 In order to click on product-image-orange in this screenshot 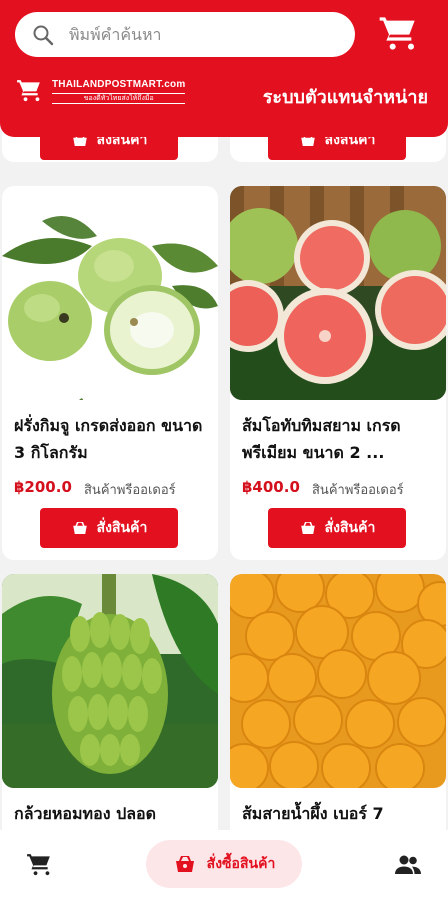, I will do `click(338, 681)`.